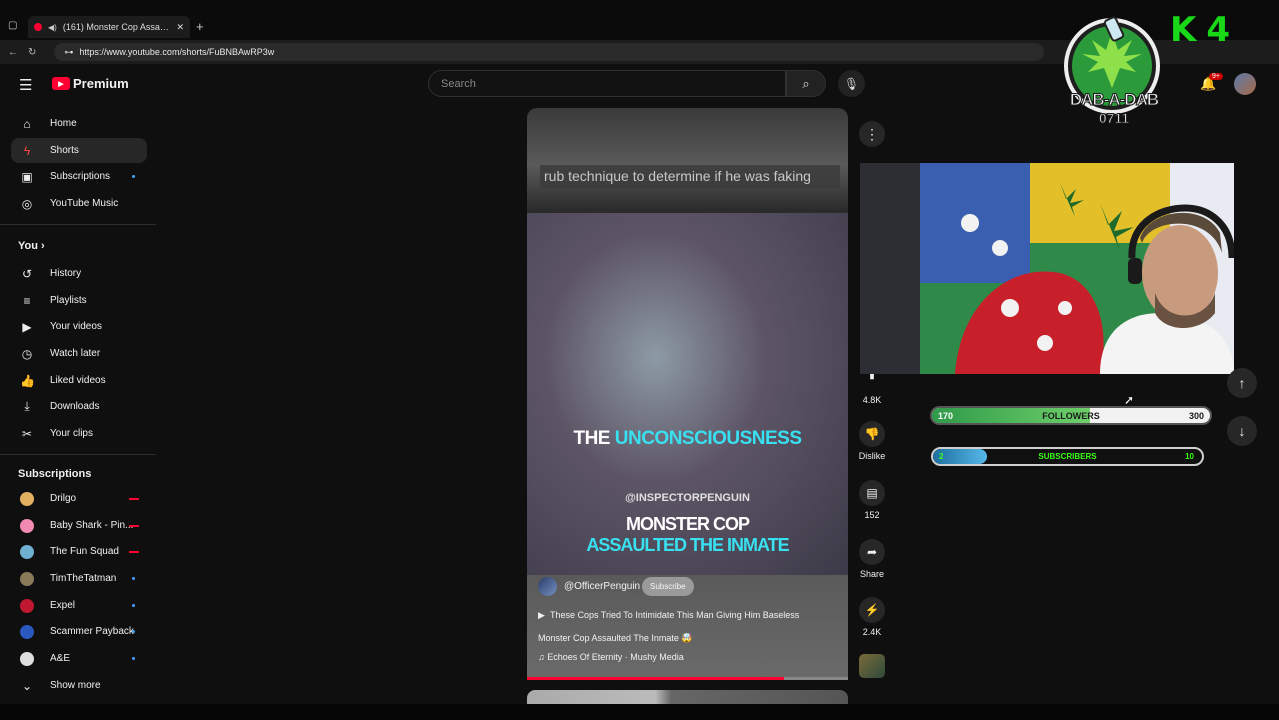 The height and width of the screenshot is (720, 1279). I want to click on subscription-item: Drilgo, so click(79, 498).